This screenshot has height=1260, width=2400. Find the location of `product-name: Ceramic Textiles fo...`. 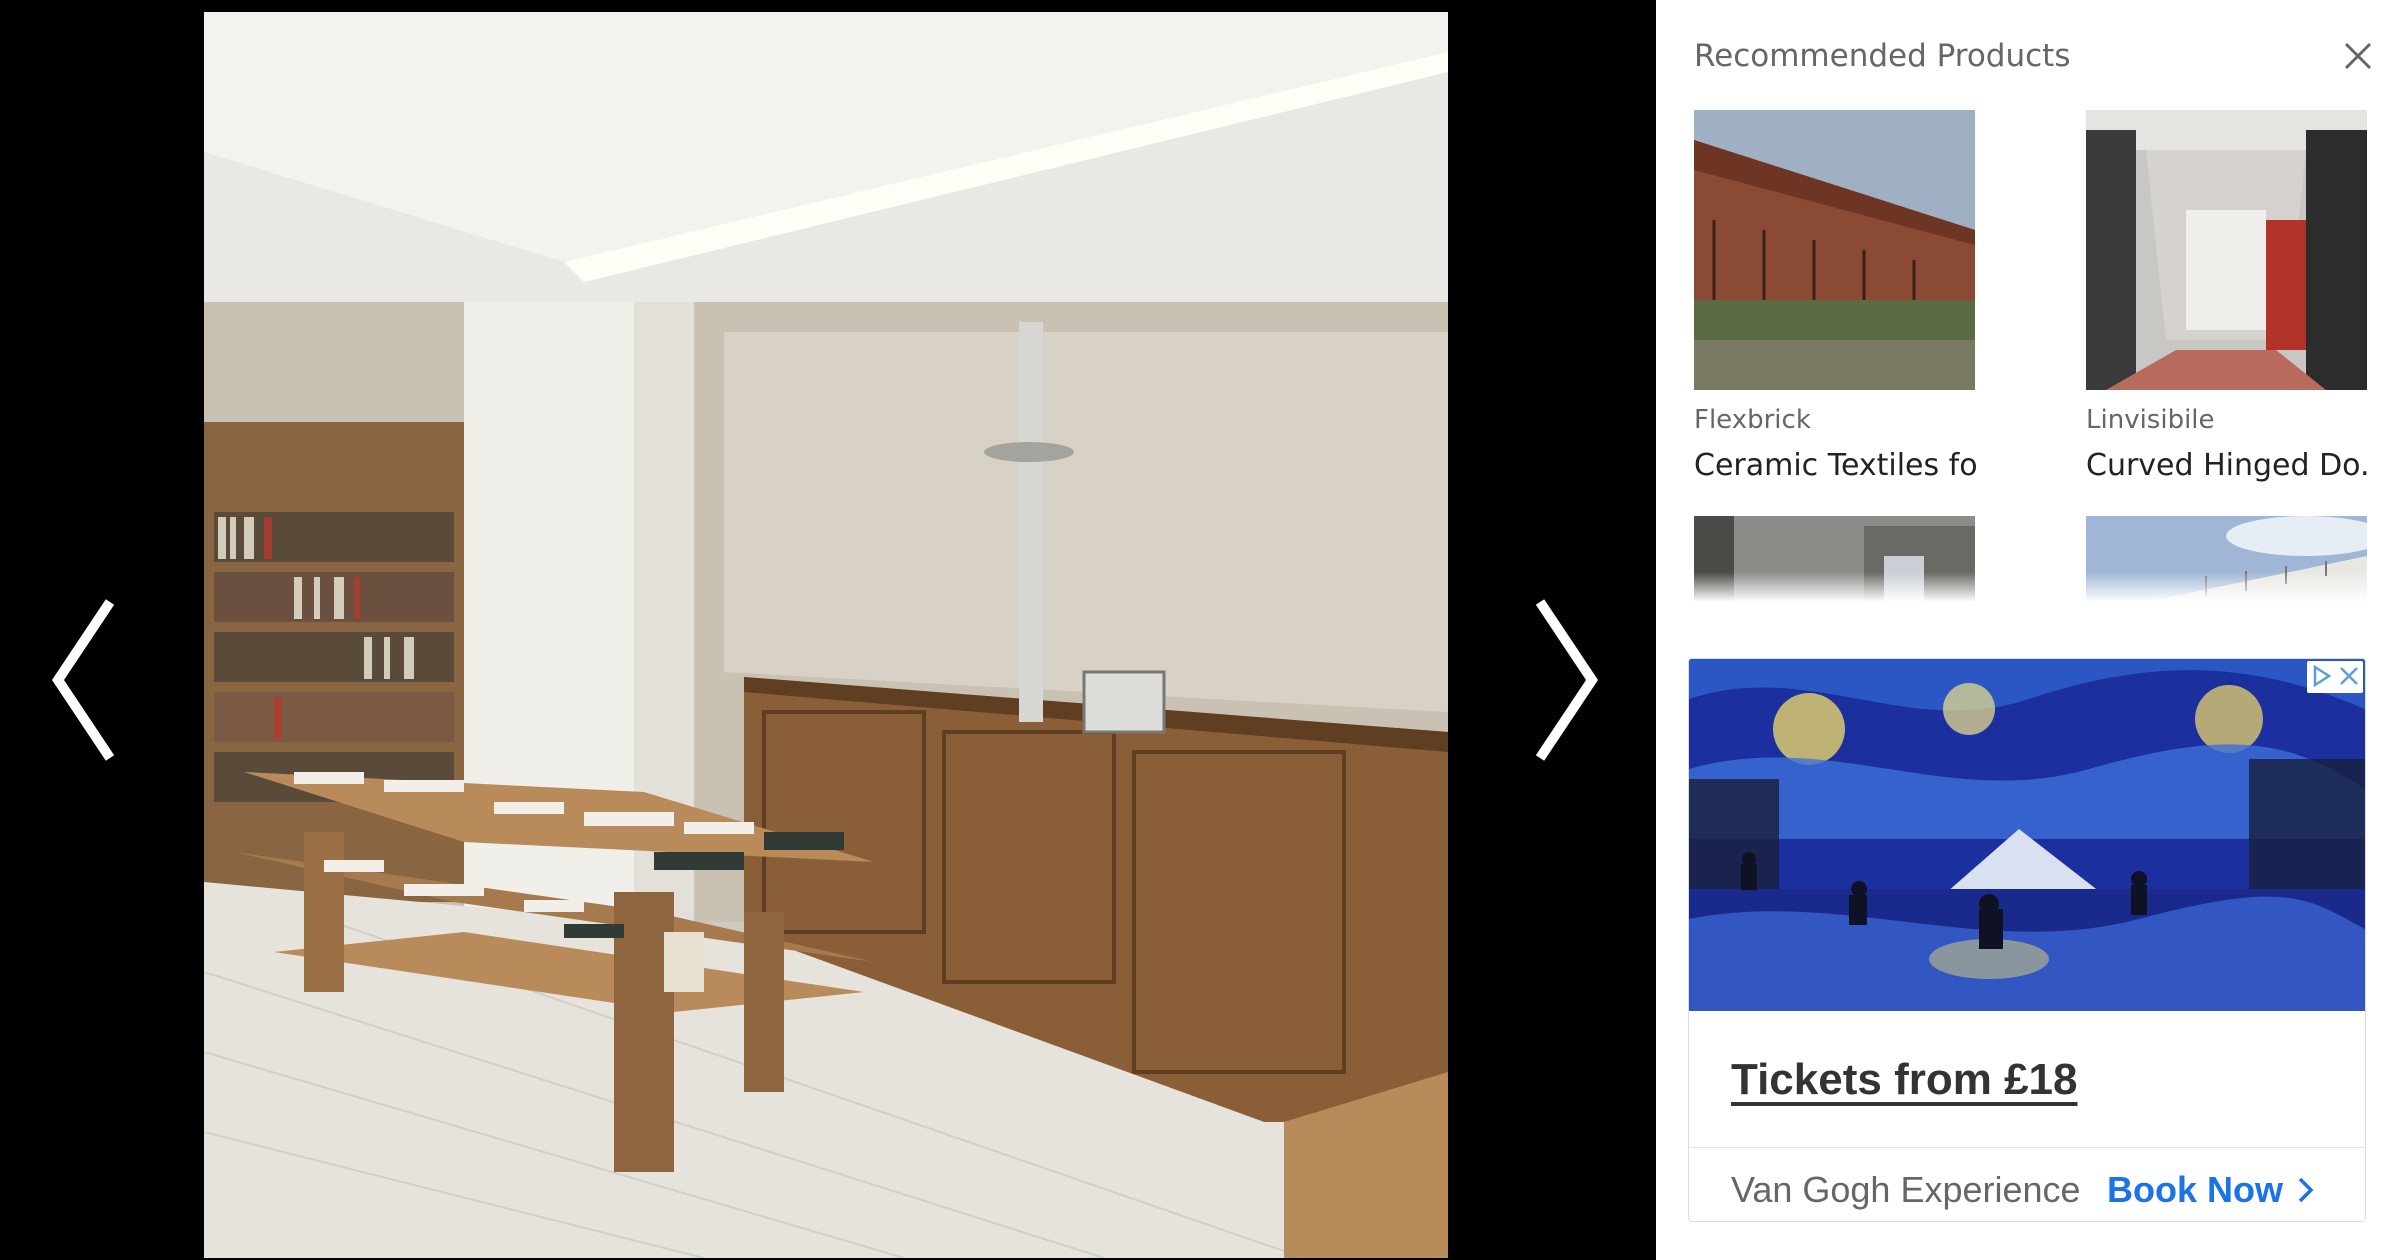

product-name: Ceramic Textiles fo... is located at coordinates (1836, 466).